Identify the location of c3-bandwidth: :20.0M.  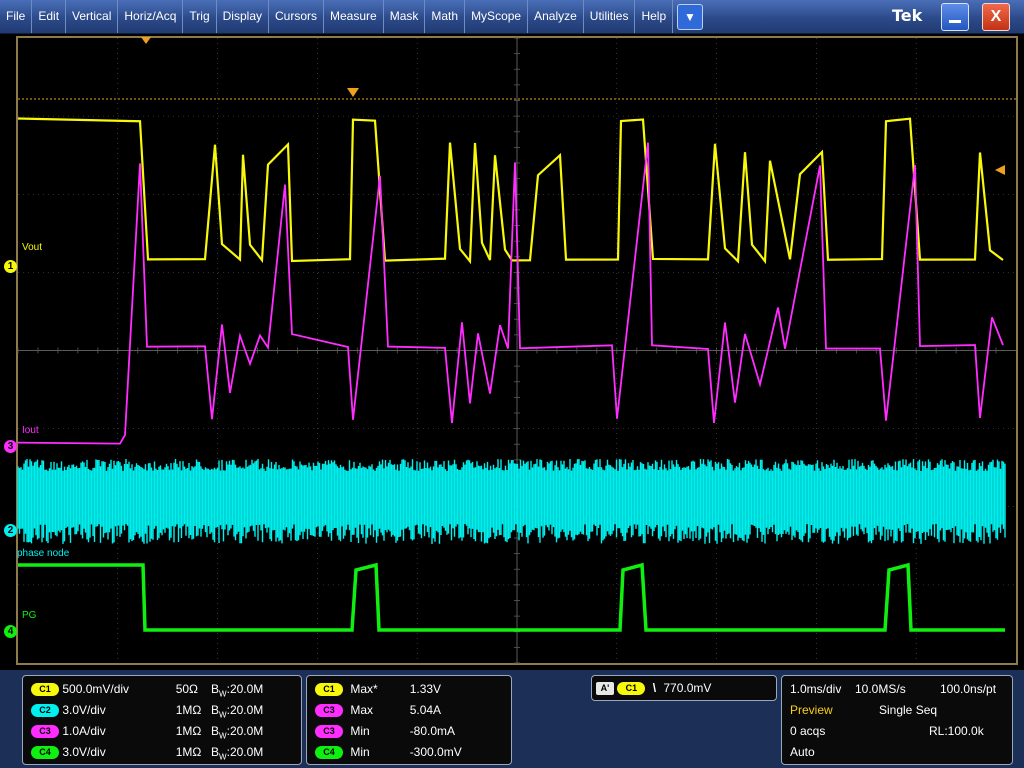
(245, 731).